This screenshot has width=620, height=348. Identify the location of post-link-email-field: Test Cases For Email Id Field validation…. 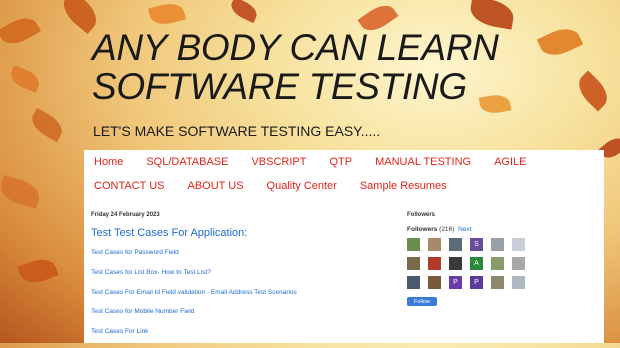
(241, 292).